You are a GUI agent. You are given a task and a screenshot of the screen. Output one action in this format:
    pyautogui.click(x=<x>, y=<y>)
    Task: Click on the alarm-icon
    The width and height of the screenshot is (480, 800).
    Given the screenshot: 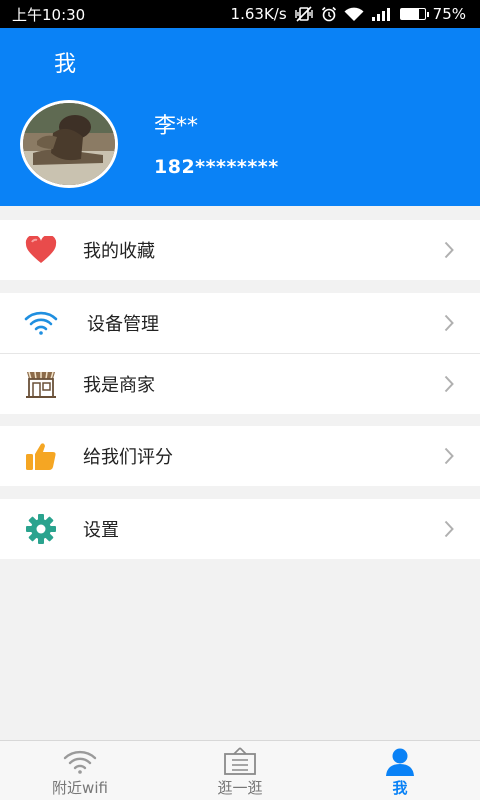 What is the action you would take?
    pyautogui.click(x=329, y=14)
    